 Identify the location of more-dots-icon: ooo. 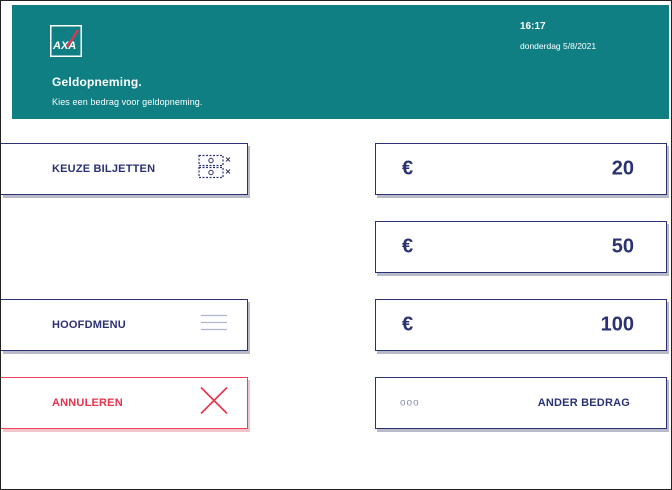
(410, 403).